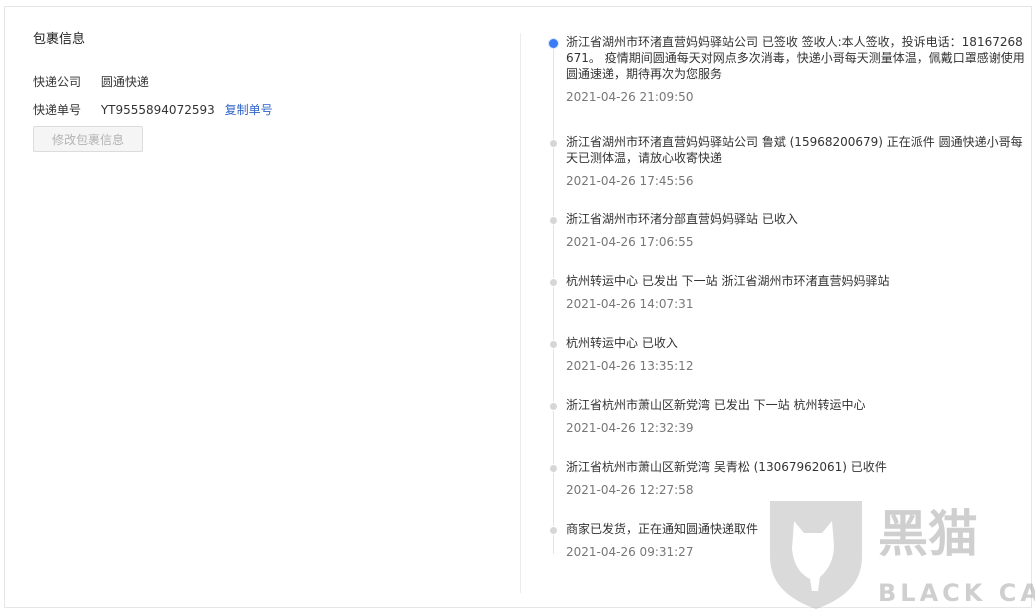 Image resolution: width=1035 pixels, height=612 pixels. Describe the element at coordinates (88, 139) in the screenshot. I see `edit-package-button: 修改包裹信息` at that location.